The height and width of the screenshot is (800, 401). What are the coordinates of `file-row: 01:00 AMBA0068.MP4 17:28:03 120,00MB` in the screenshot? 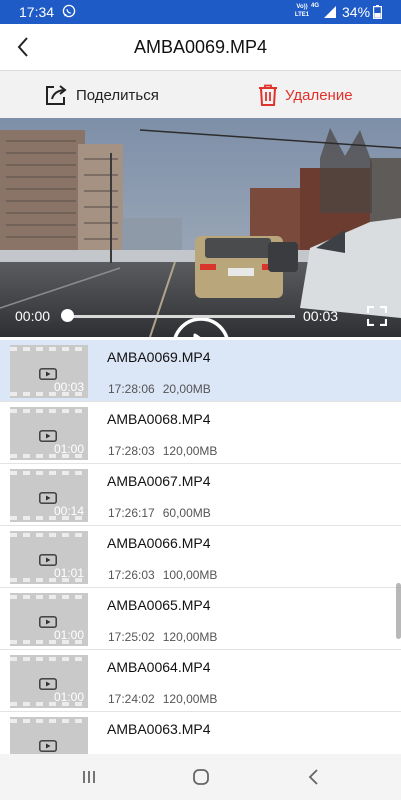 It's located at (200, 433).